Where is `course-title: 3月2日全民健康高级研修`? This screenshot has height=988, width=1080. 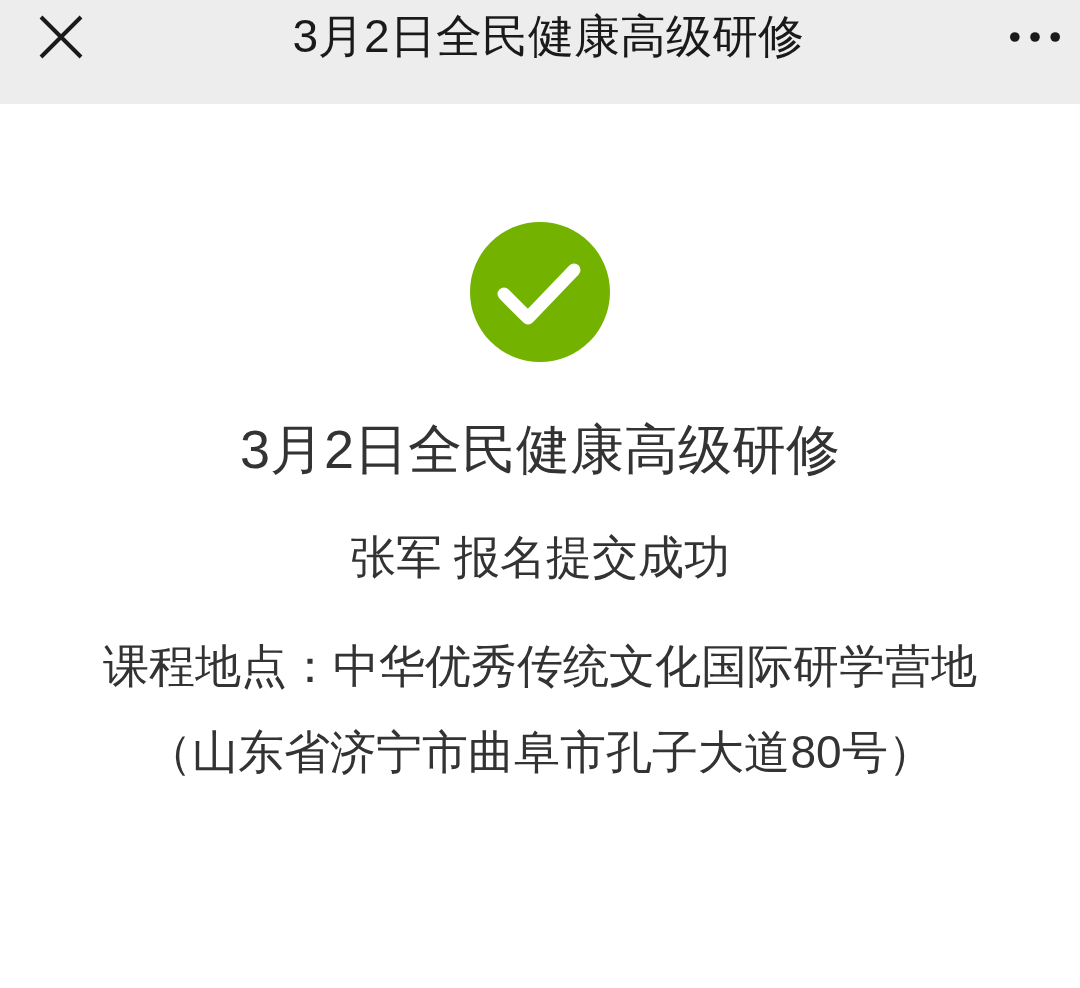 course-title: 3月2日全民健康高级研修 is located at coordinates (540, 449).